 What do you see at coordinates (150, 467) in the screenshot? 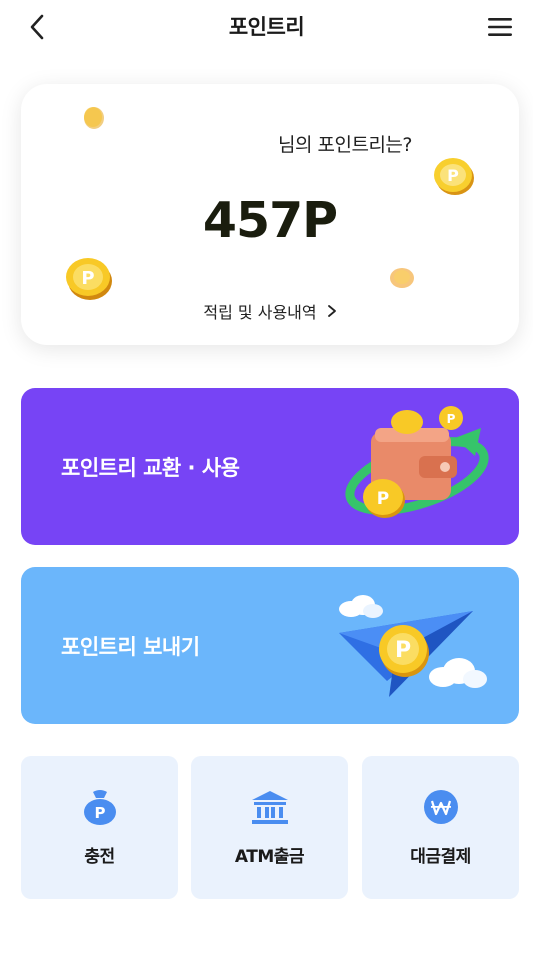
I see `exchange-use-label: 포인트리 교환 · 사용` at bounding box center [150, 467].